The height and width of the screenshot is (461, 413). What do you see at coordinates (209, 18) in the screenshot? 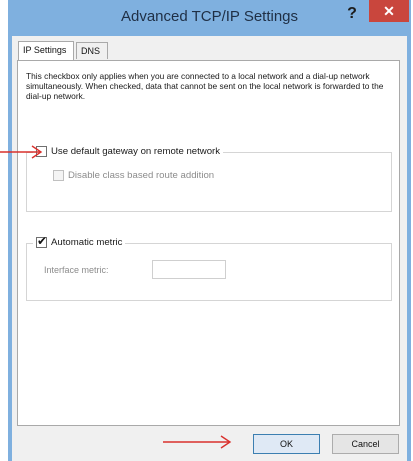
I see `title-bar: Advanced TCP/IP Settings ? ✕` at bounding box center [209, 18].